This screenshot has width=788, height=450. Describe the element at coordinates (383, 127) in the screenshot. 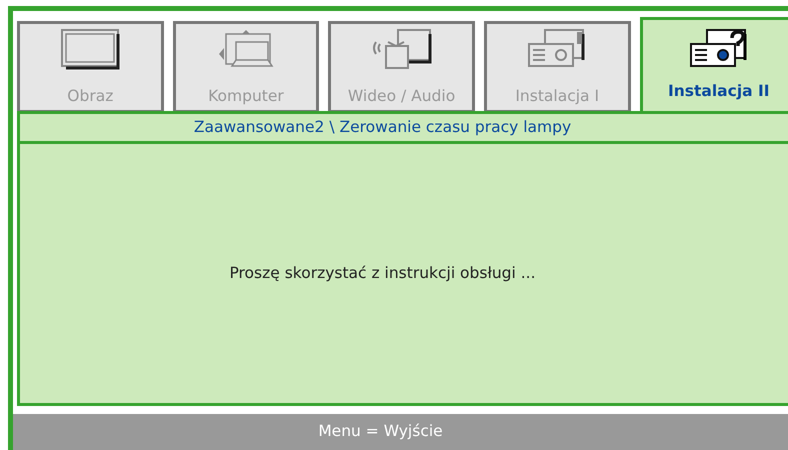

I see `breadcrumb: Zaawansowane2 \ Zerowanie czasu pracy lampy` at that location.